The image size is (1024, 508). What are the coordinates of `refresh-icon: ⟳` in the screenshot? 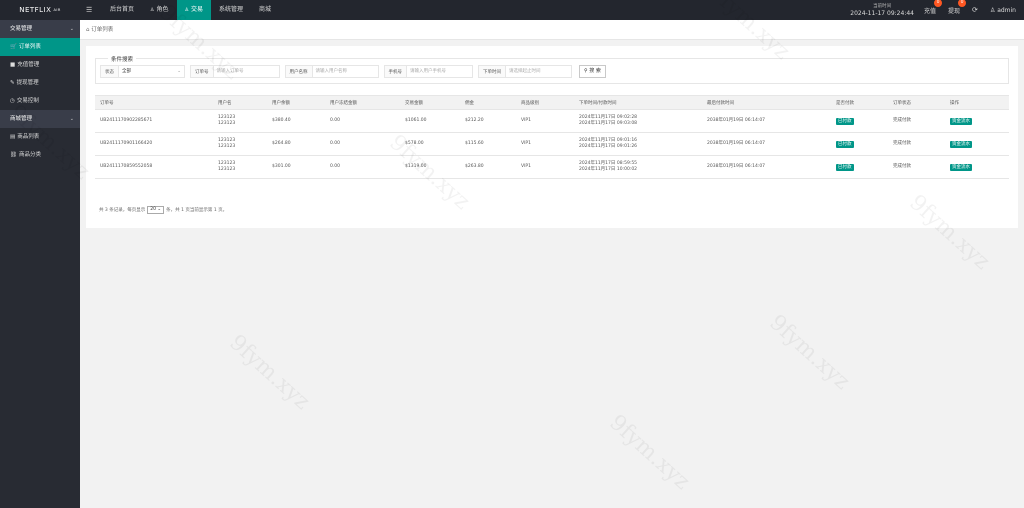 It's located at (975, 10).